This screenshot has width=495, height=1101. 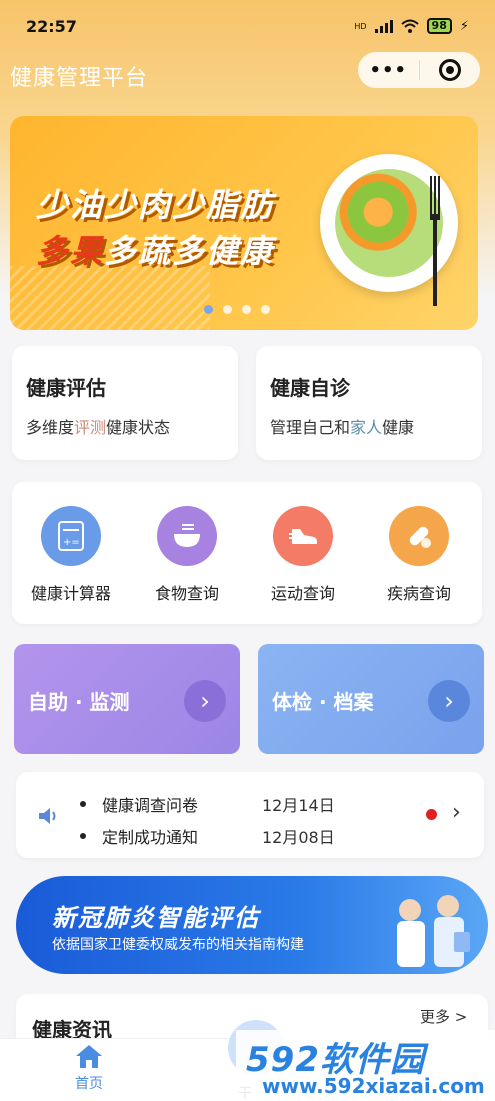 I want to click on target-icon, so click(x=449, y=70).